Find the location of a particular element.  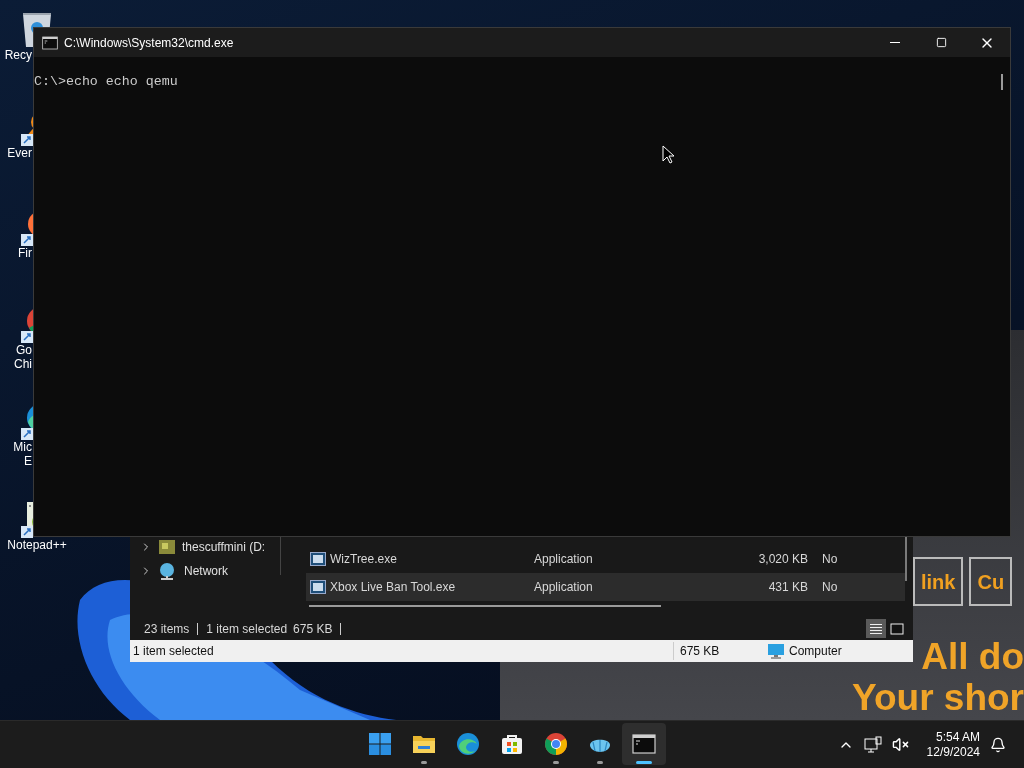

monitor-icon is located at coordinates (776, 651).